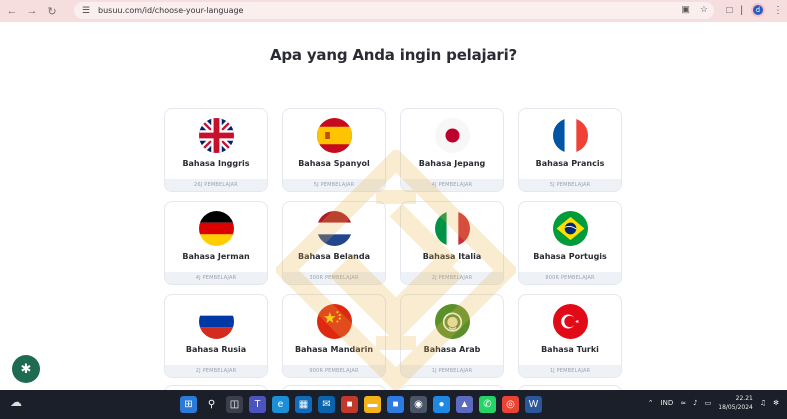 This screenshot has height=419, width=787. I want to click on learner-count: 300R PEMBELAJAR, so click(334, 278).